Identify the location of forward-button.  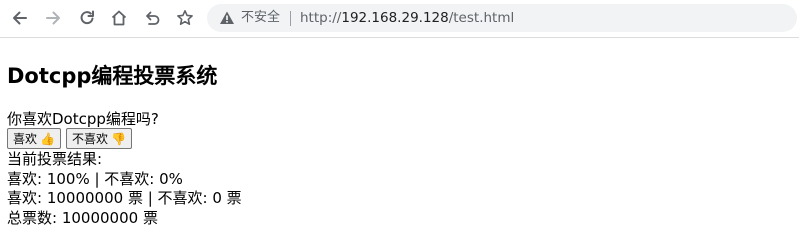
(53, 18).